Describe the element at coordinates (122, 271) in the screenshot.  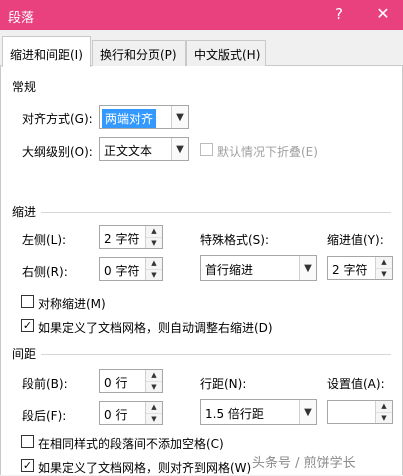
I see `indent-right-value: 0 字符` at that location.